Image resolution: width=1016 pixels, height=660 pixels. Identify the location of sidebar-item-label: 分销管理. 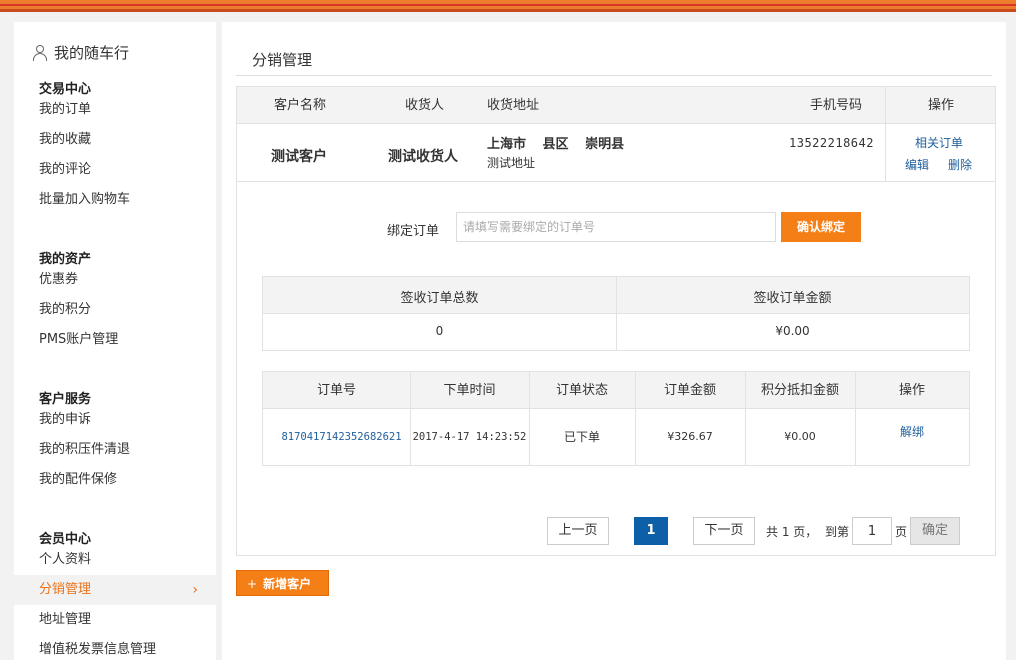
(65, 589).